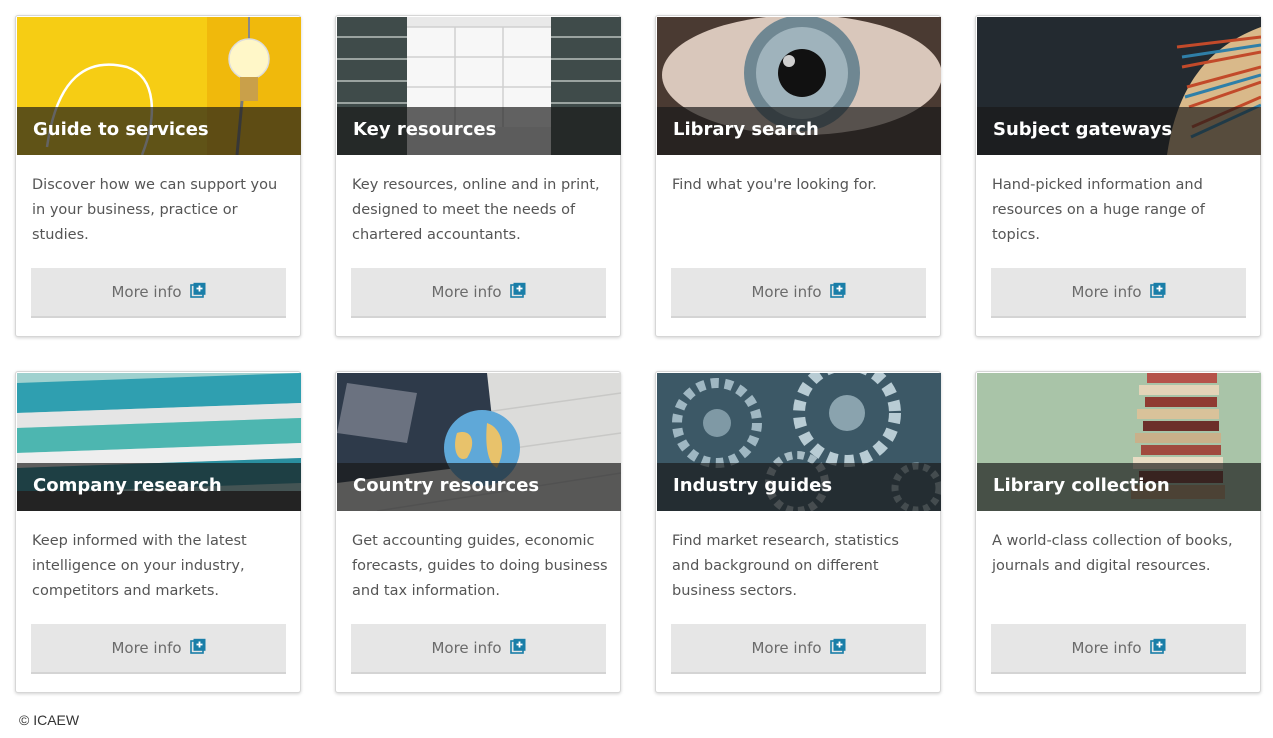 This screenshot has height=738, width=1273. What do you see at coordinates (121, 129) in the screenshot?
I see `card-title: Guide to services` at bounding box center [121, 129].